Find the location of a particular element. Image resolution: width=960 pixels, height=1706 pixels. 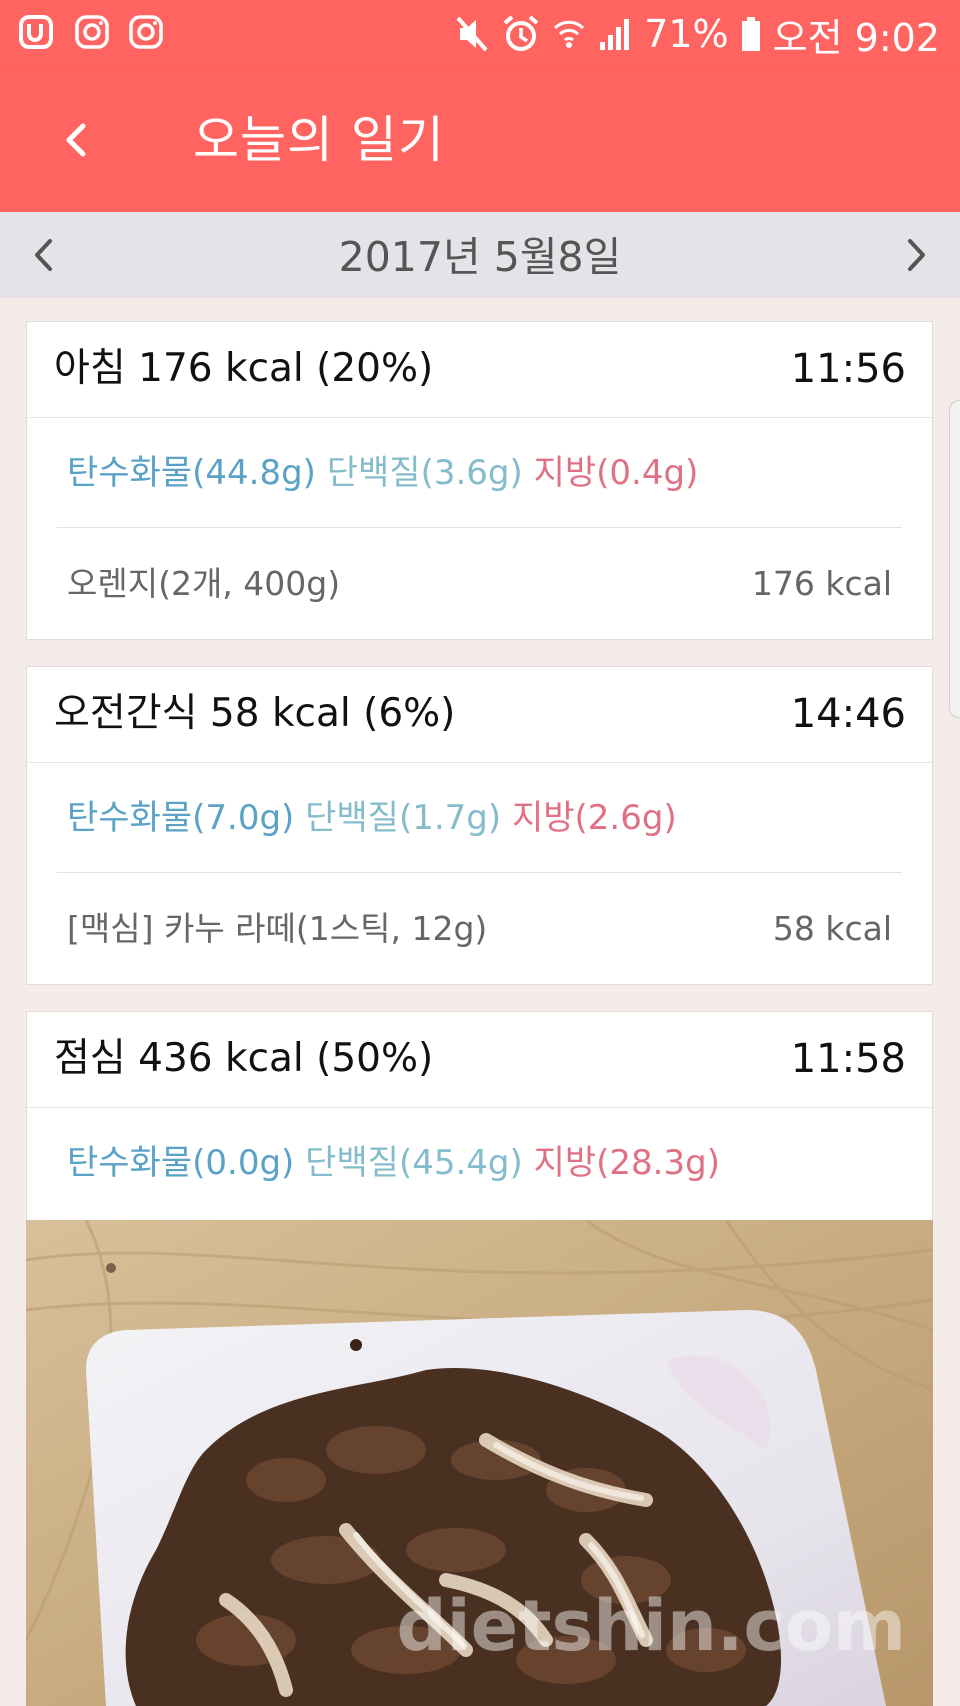

chevron-right-icon is located at coordinates (916, 255).